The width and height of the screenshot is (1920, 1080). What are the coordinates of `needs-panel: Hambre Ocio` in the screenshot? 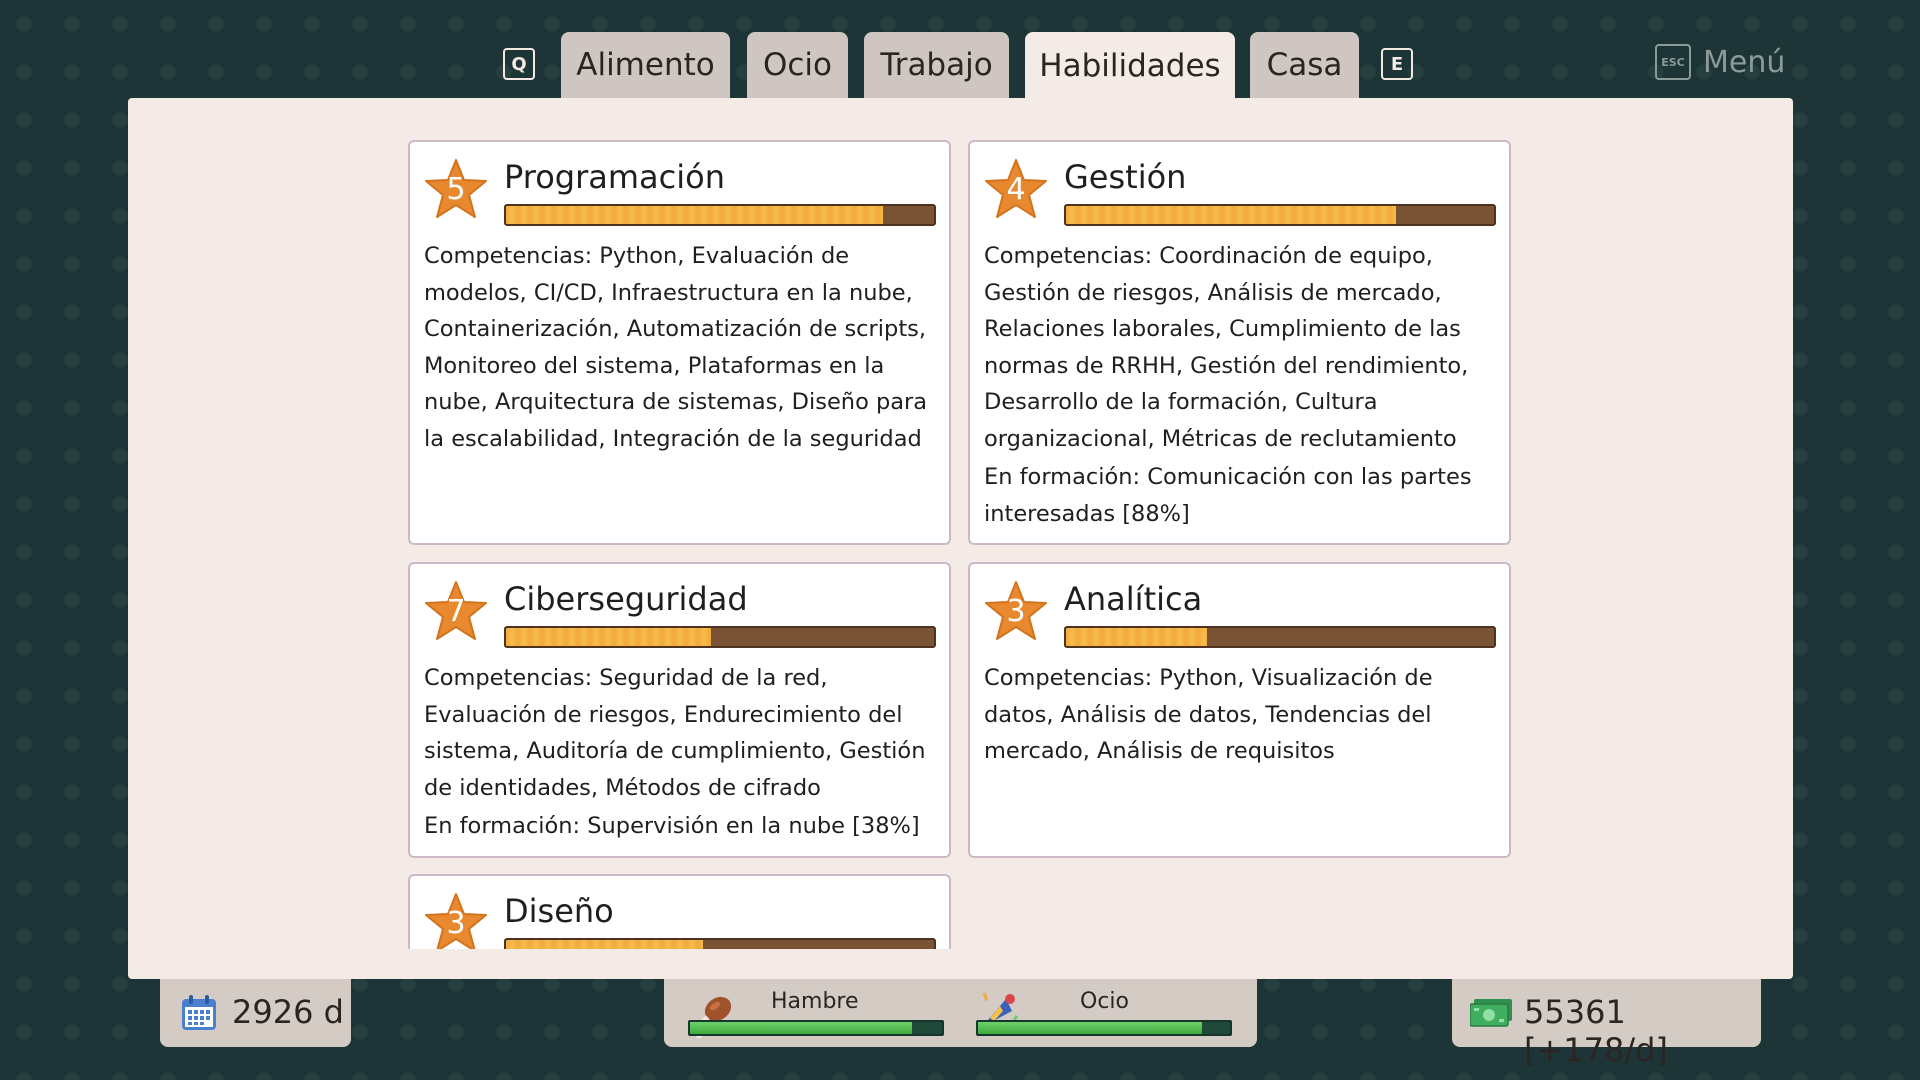 It's located at (960, 1013).